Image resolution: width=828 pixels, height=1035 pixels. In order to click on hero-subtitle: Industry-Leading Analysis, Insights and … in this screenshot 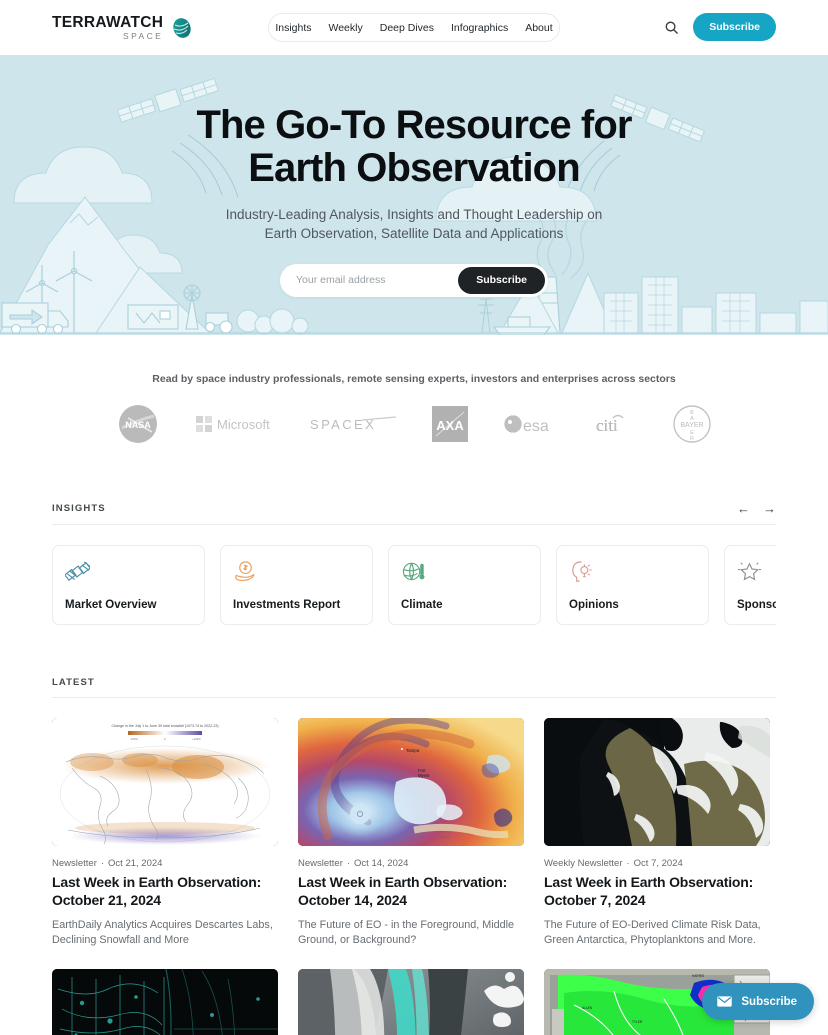, I will do `click(414, 224)`.